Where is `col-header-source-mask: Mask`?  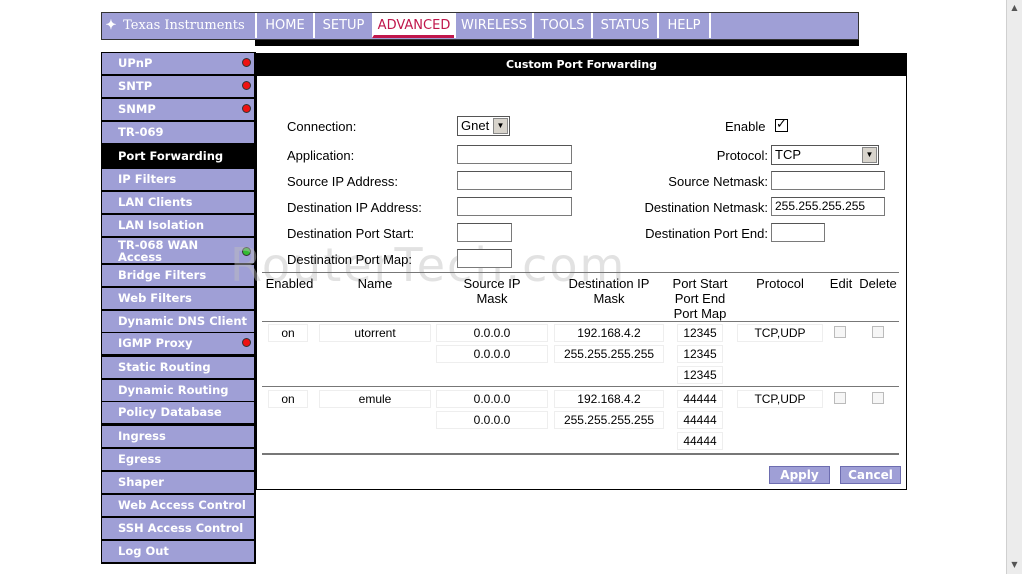
col-header-source-mask: Mask is located at coordinates (492, 298).